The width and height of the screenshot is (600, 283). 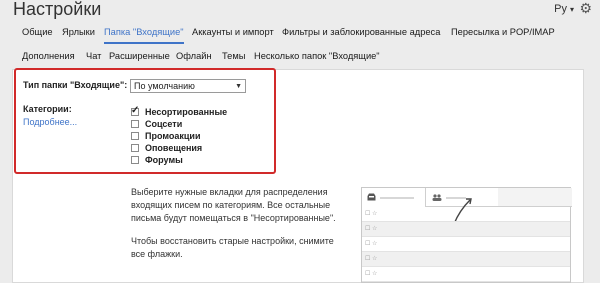 I want to click on preview-tab-line, so click(x=397, y=198).